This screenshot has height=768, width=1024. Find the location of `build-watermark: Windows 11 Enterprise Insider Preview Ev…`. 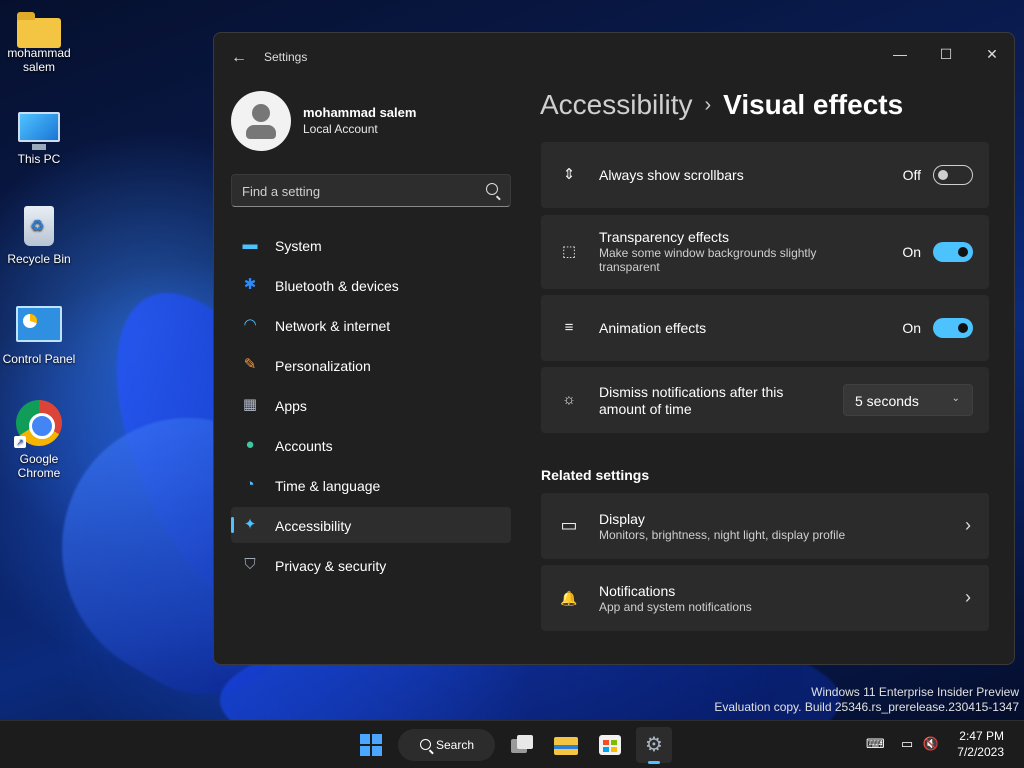

build-watermark: Windows 11 Enterprise Insider Preview Ev… is located at coordinates (866, 700).